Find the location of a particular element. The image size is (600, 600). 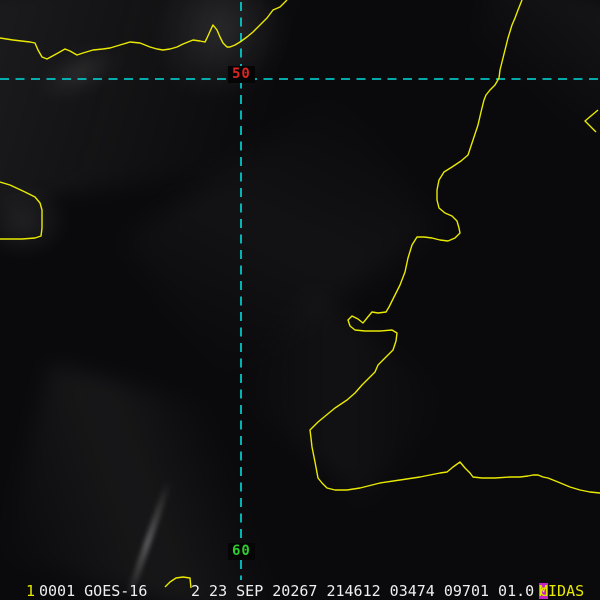

coastline-right-edge-chevron is located at coordinates (591, 121).